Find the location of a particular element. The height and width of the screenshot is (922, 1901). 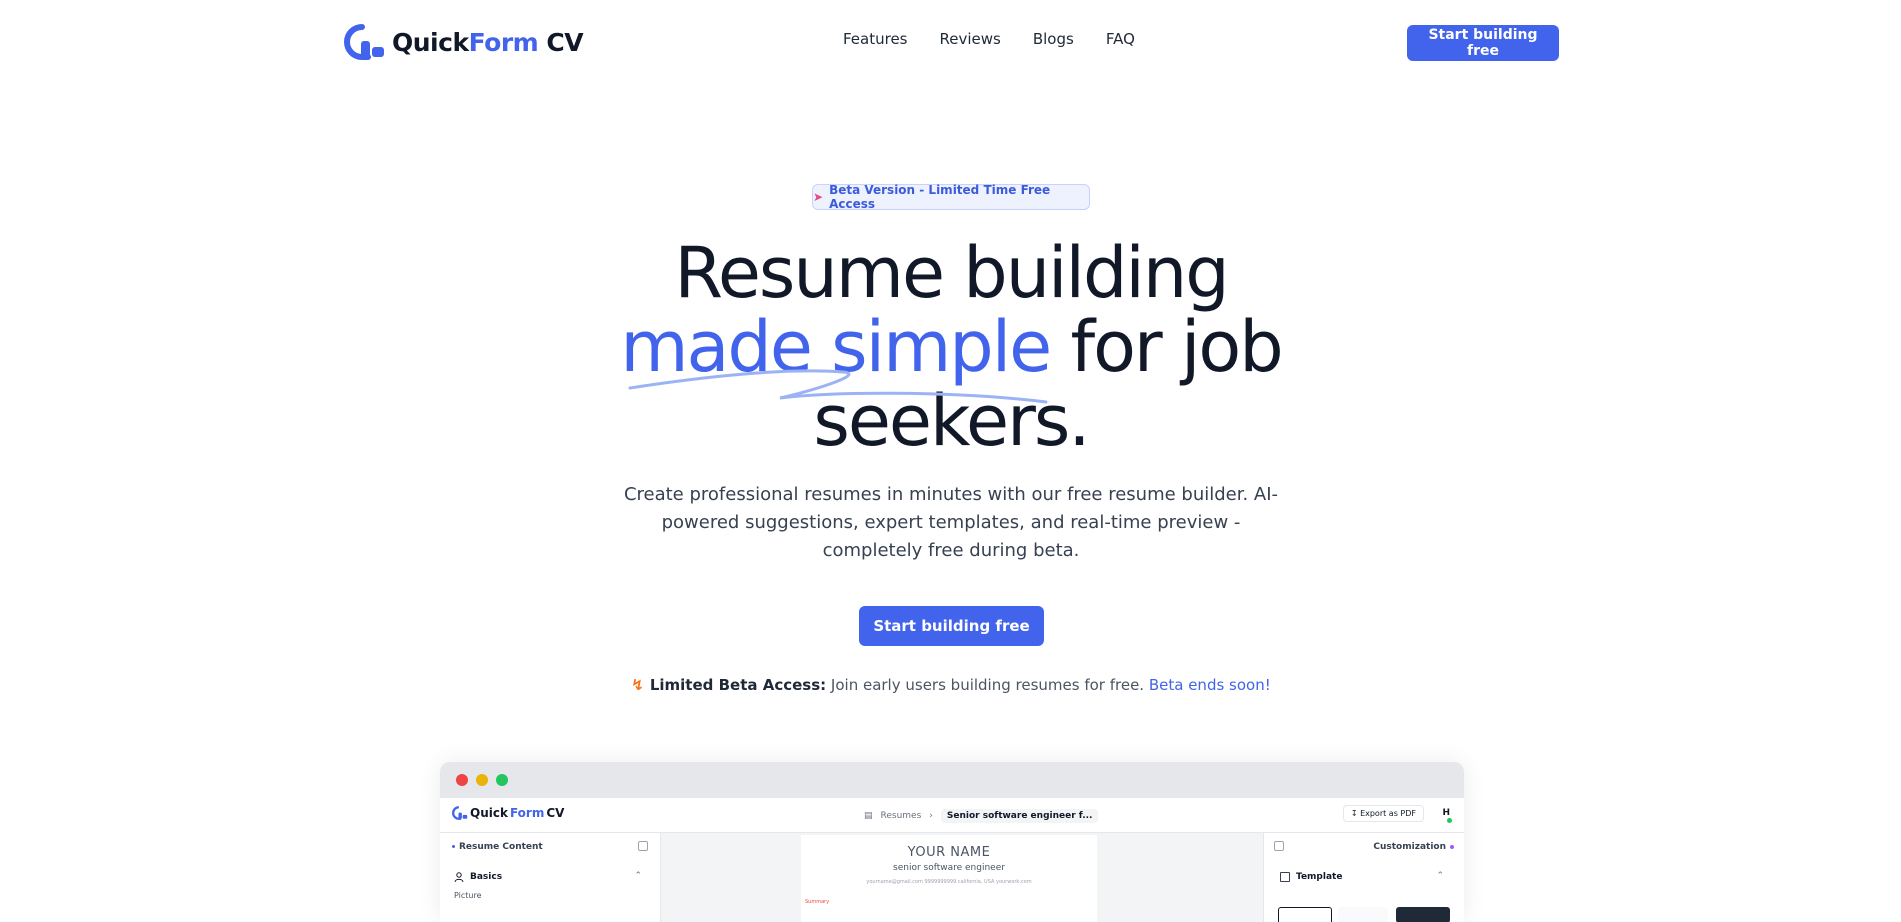

online-status-dot is located at coordinates (1449, 820).